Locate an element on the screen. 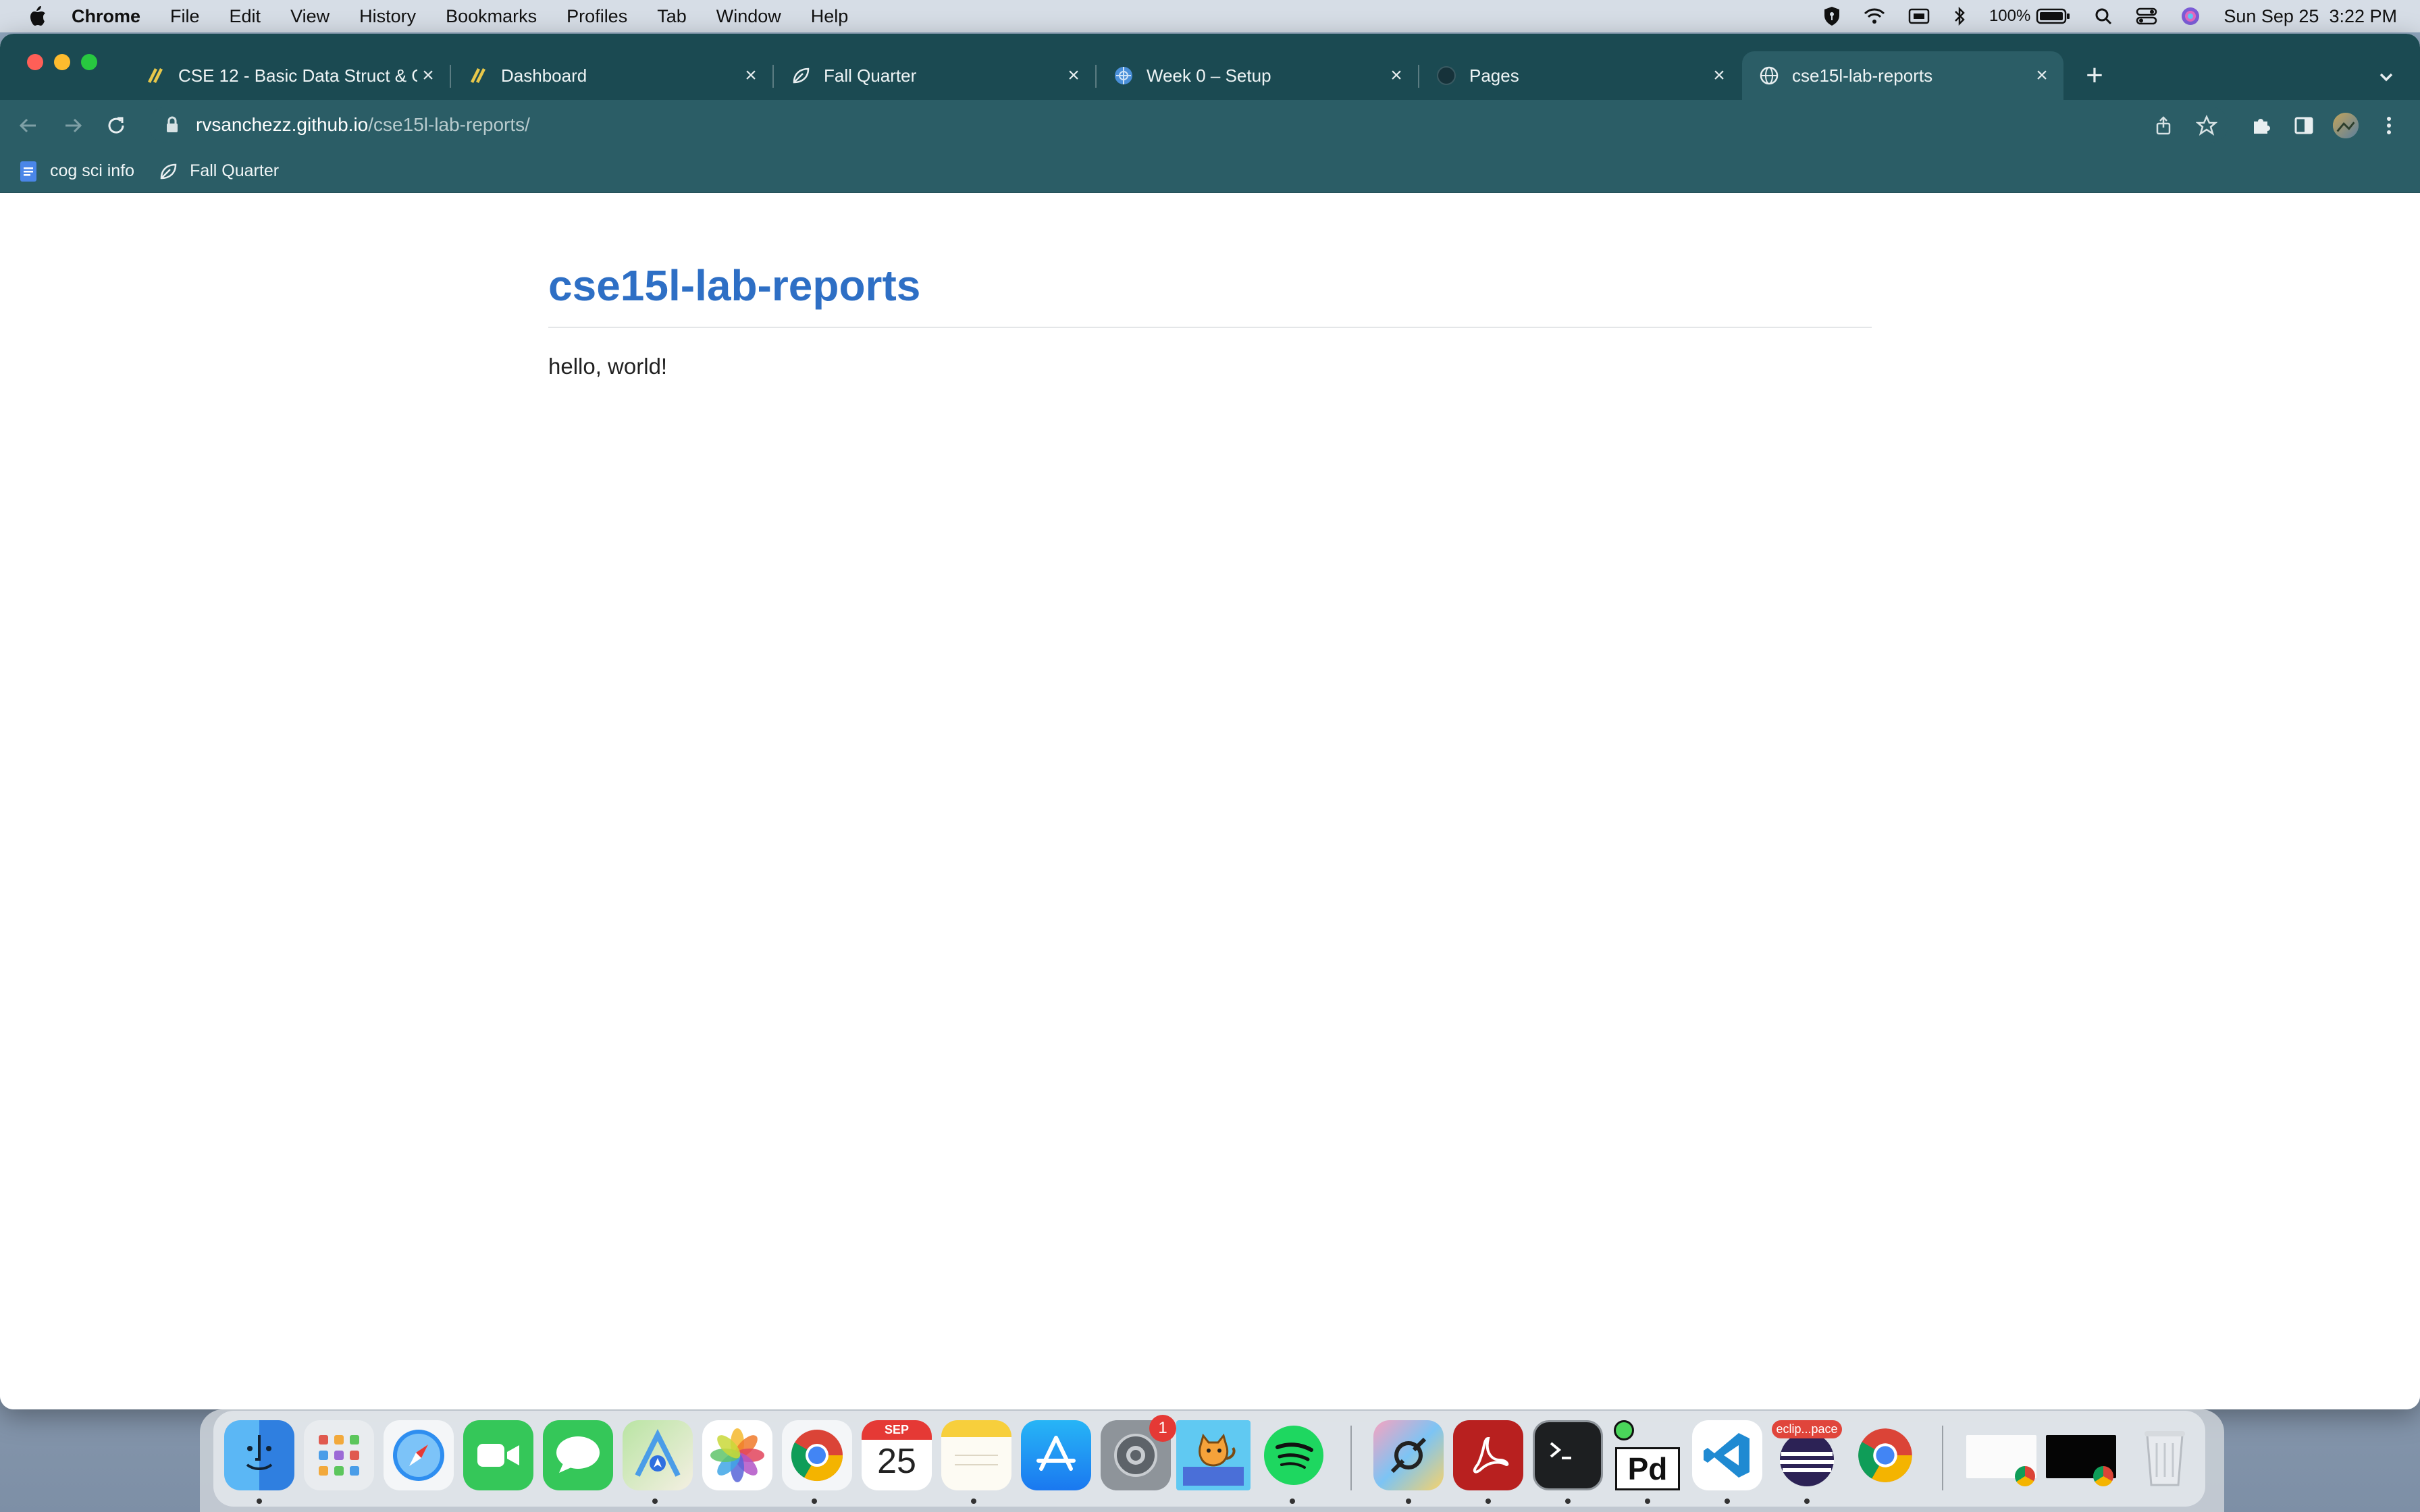 The image size is (2420, 1512). trash-icon is located at coordinates (2165, 1455).